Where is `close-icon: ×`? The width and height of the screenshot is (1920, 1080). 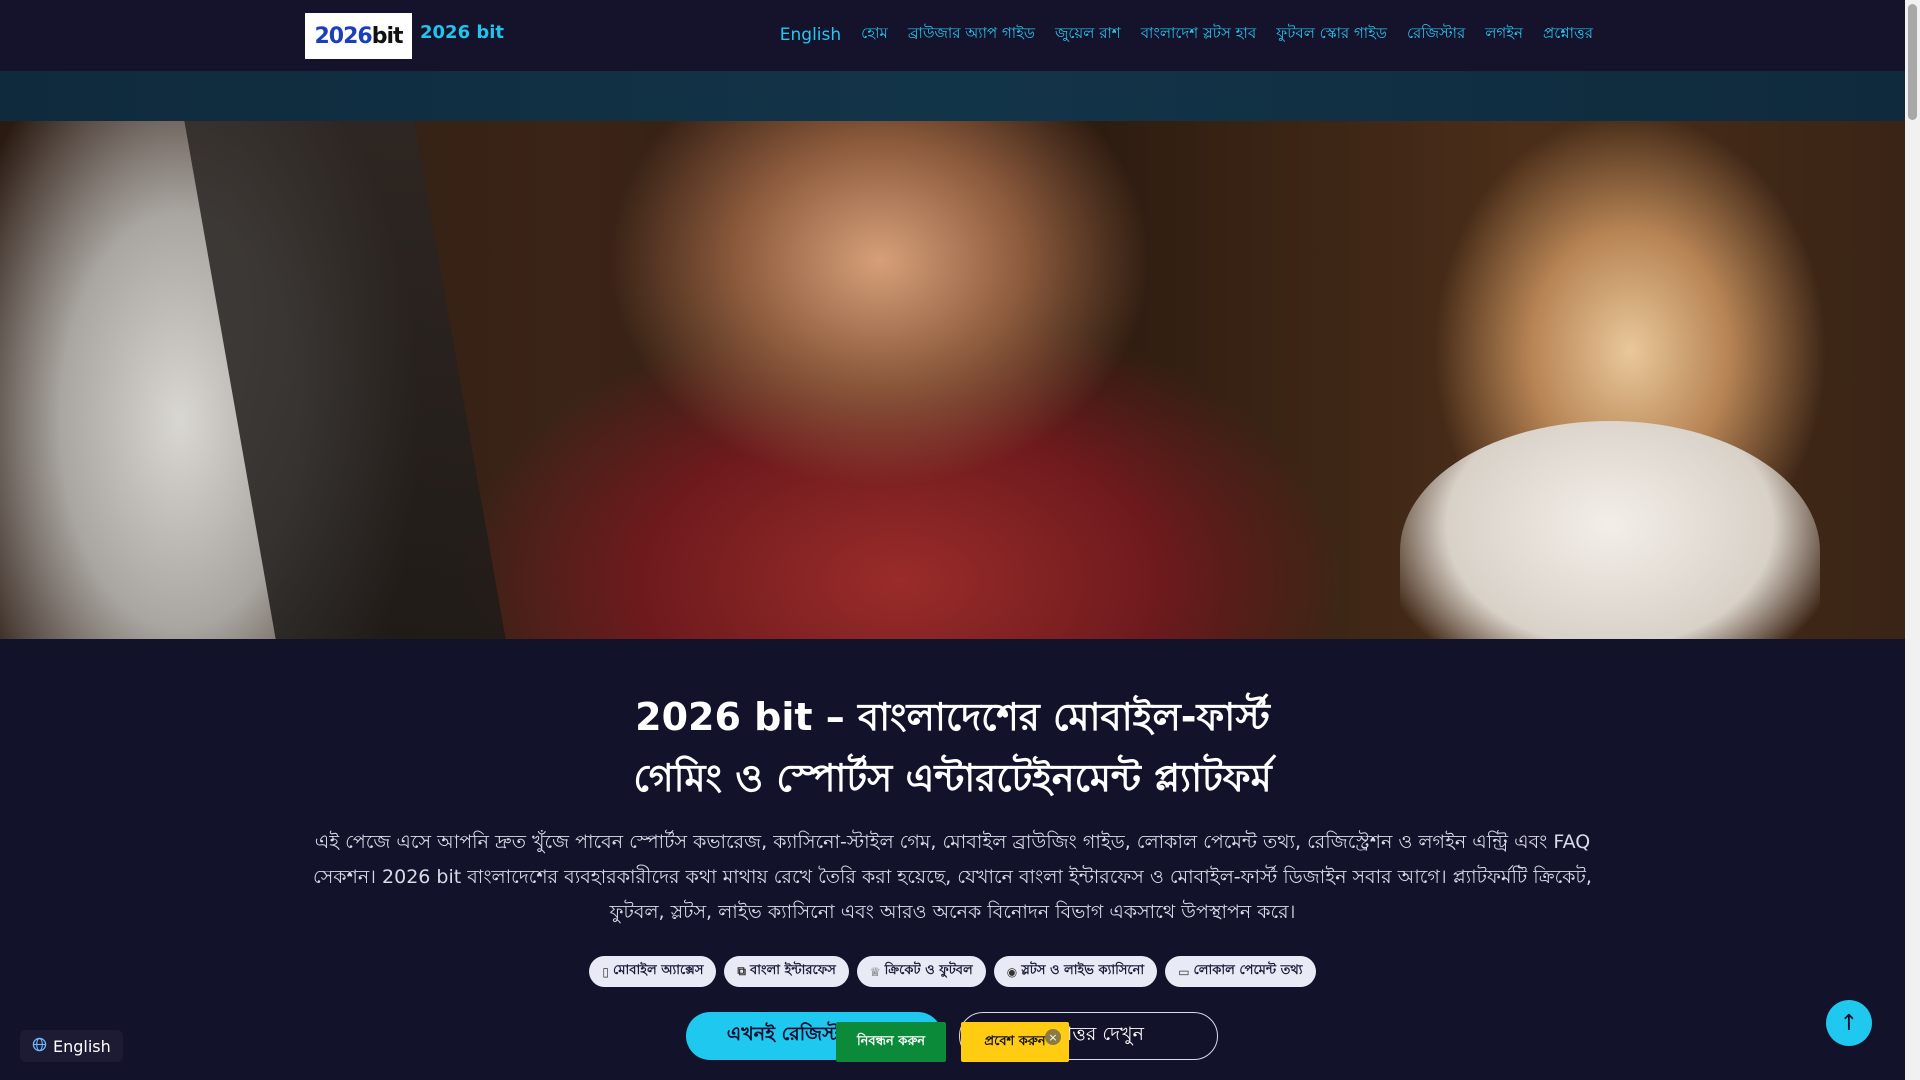
close-icon: × is located at coordinates (1053, 1037).